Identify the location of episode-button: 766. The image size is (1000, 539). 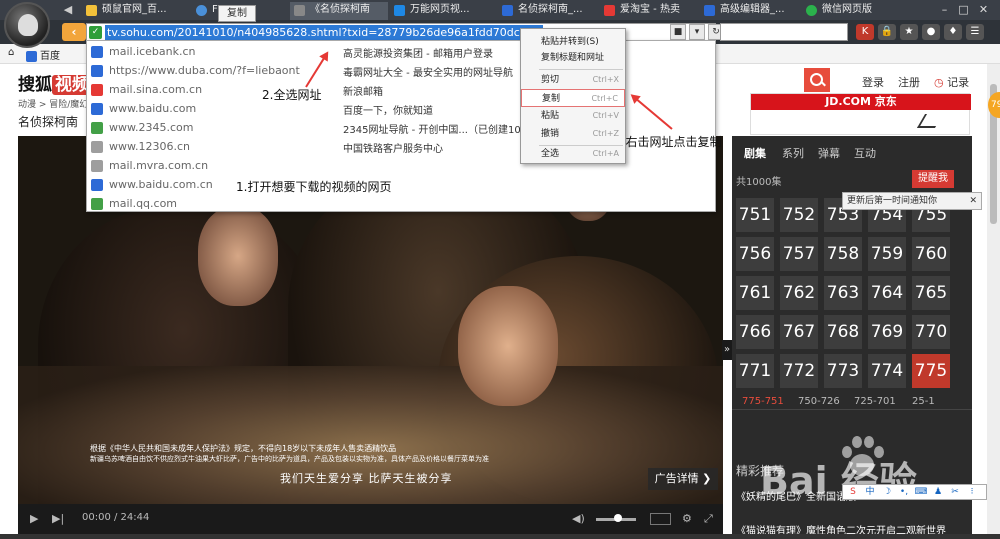
(755, 332).